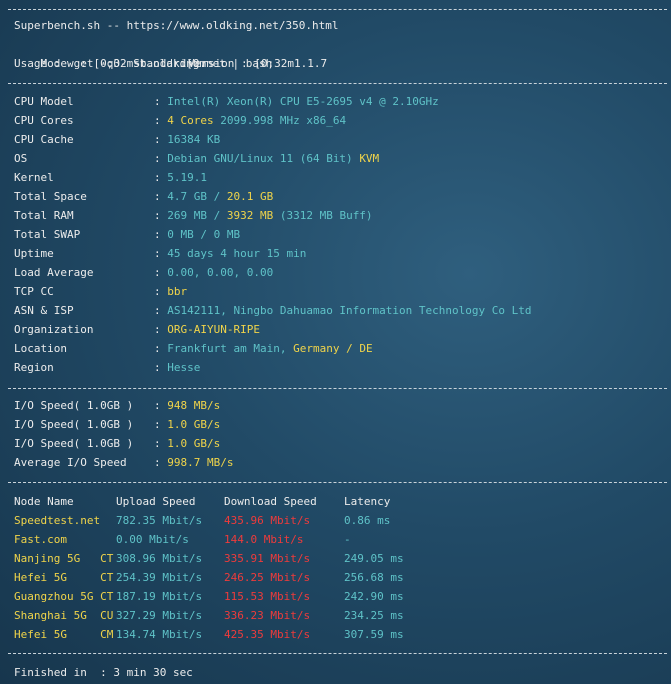  Describe the element at coordinates (160, 253) in the screenshot. I see `sysinfo-row: Uptime: 45 days 4 hour 15 min` at that location.